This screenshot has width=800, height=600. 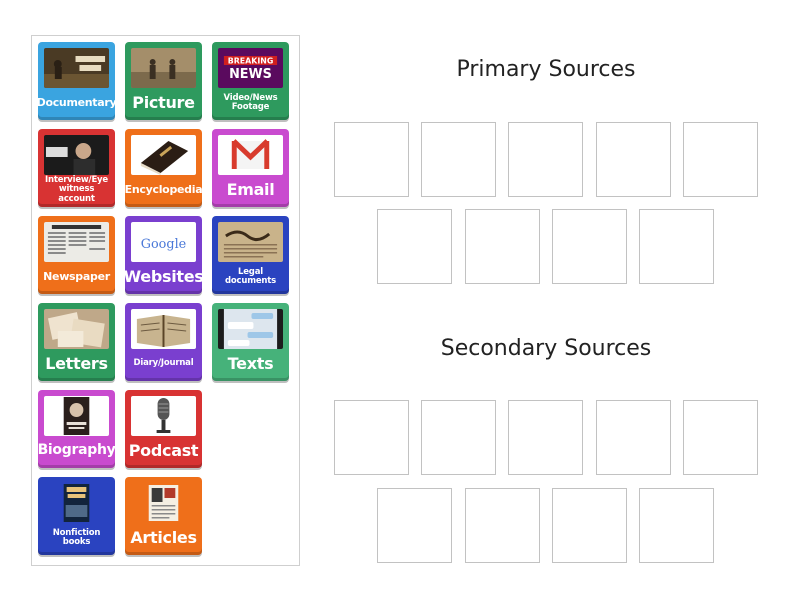 I want to click on card-legal-documents: Legal documents, so click(x=250, y=255).